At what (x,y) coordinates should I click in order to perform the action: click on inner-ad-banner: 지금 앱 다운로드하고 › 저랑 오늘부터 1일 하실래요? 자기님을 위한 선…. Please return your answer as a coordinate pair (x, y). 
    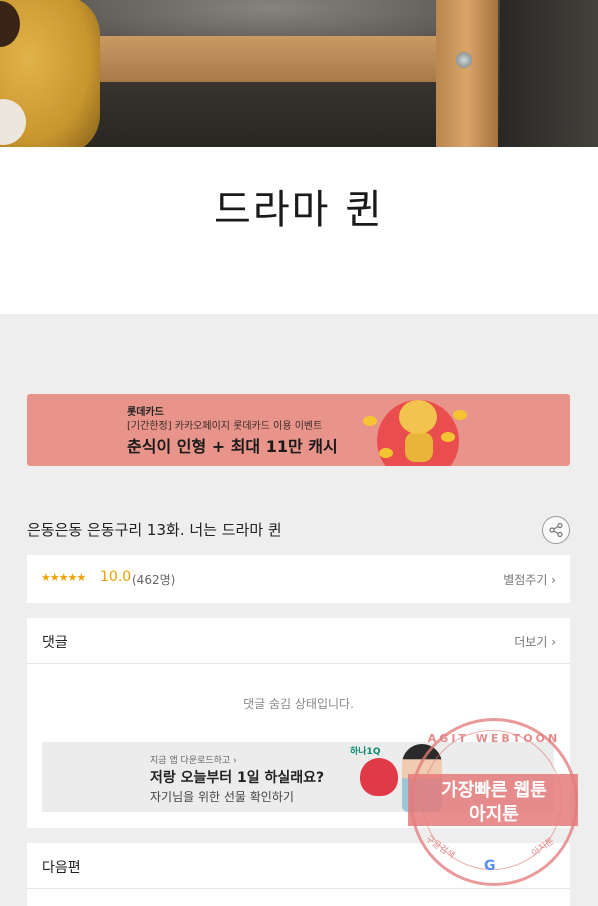
    Looking at the image, I should click on (298, 777).